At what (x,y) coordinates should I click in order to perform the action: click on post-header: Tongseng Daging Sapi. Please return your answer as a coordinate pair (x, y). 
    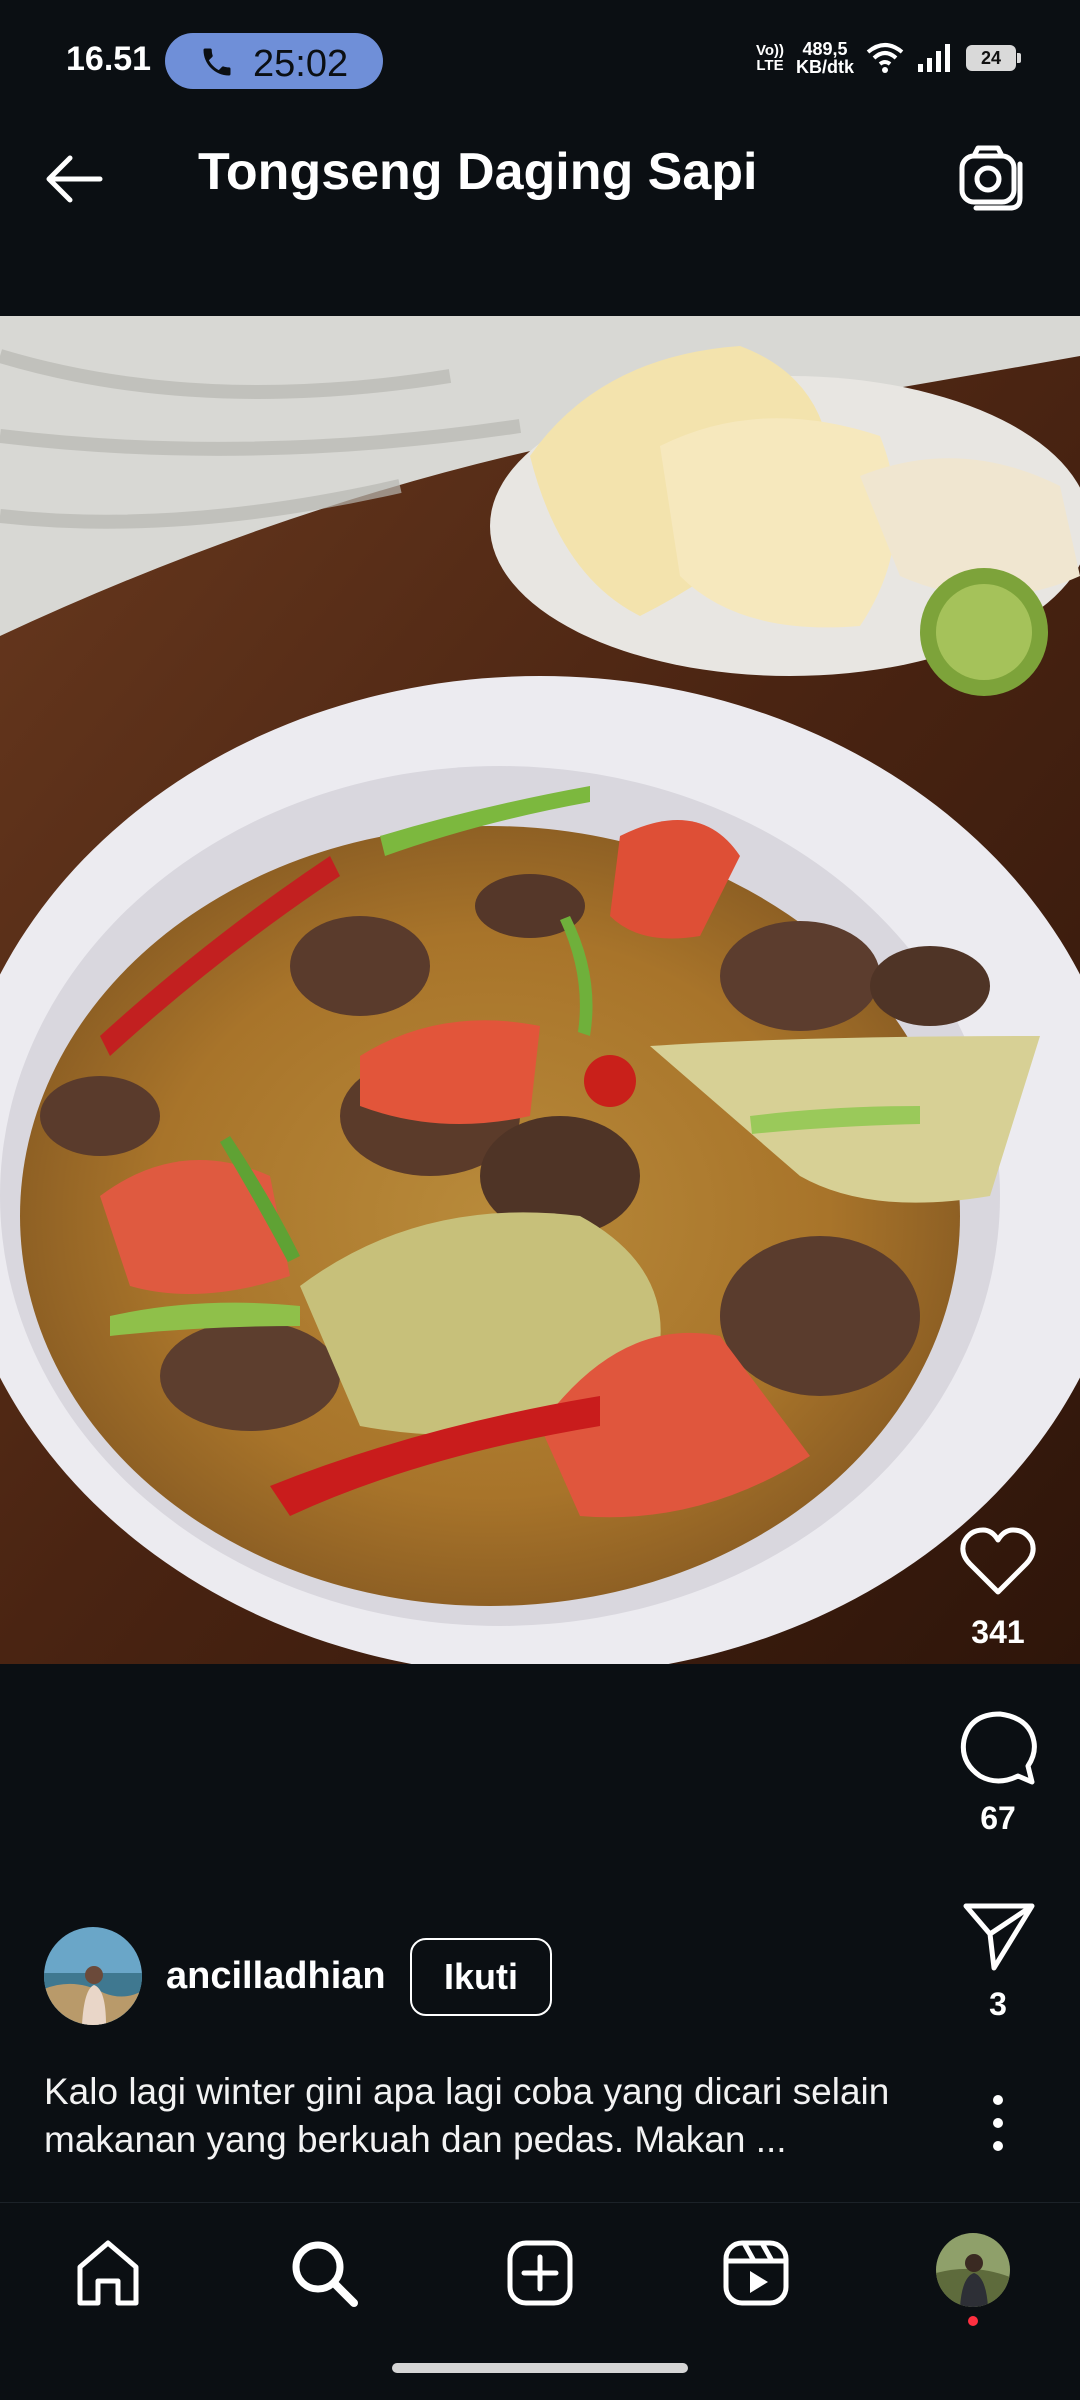
    Looking at the image, I should click on (540, 204).